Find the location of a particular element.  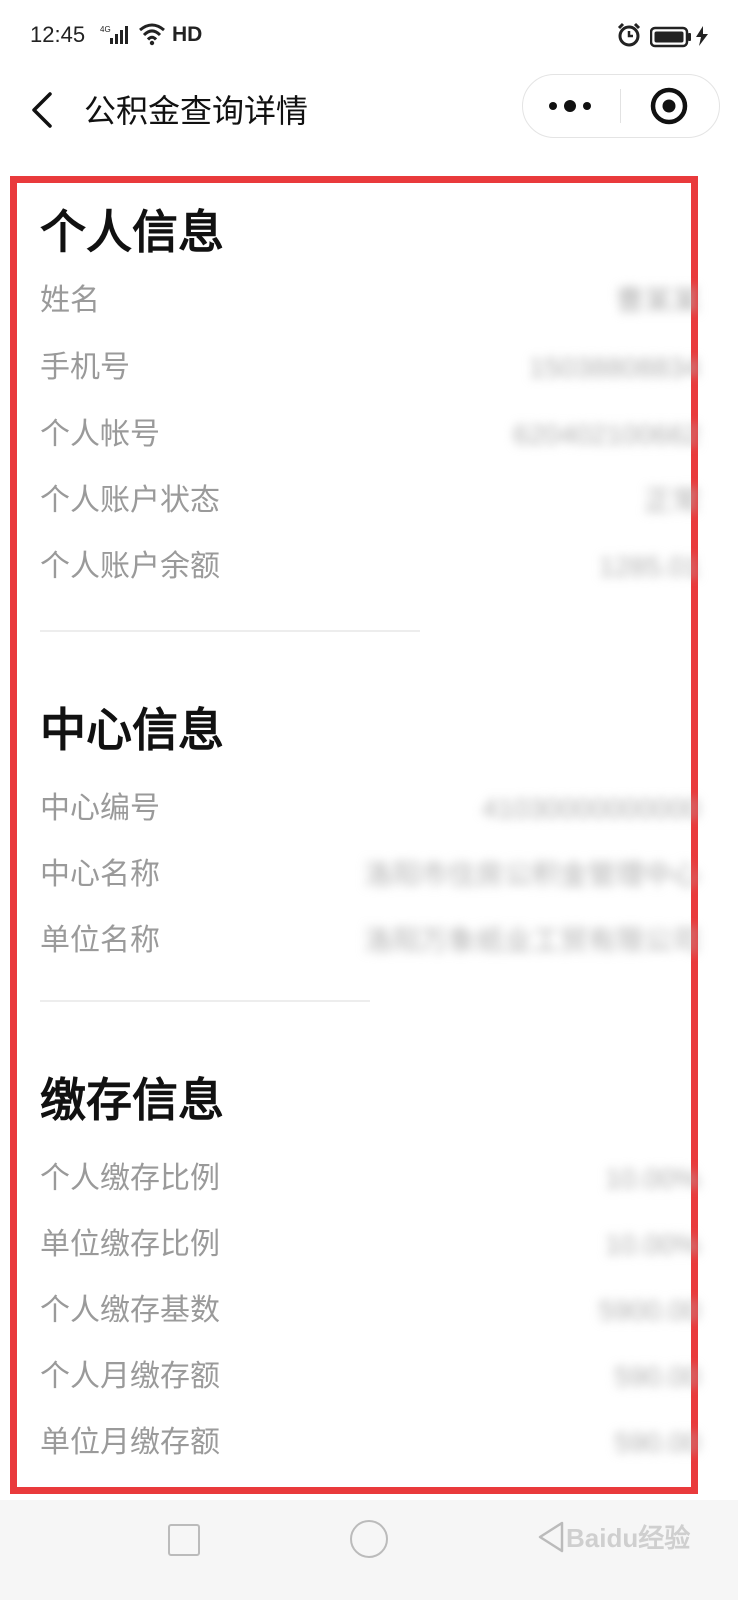

info-row-company-monthly: 单位月缴存额 590.00 is located at coordinates (370, 1443).